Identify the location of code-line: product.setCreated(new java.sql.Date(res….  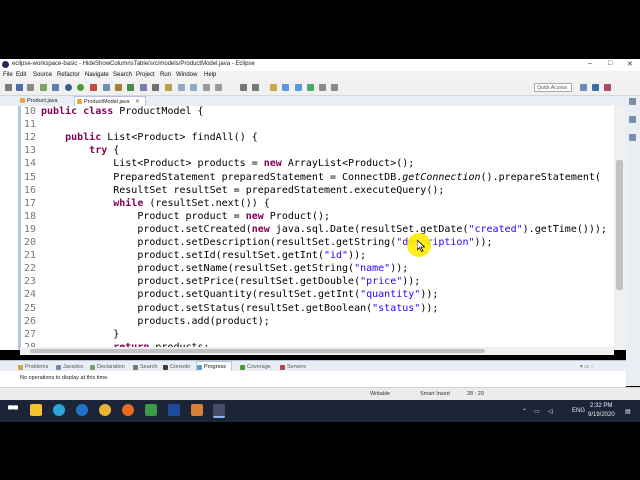
(324, 229).